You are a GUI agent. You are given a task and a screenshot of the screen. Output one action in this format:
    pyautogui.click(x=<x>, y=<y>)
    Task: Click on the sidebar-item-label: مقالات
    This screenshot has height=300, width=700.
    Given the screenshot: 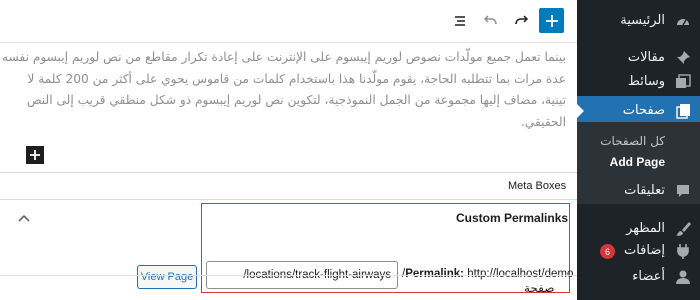 What is the action you would take?
    pyautogui.click(x=646, y=57)
    